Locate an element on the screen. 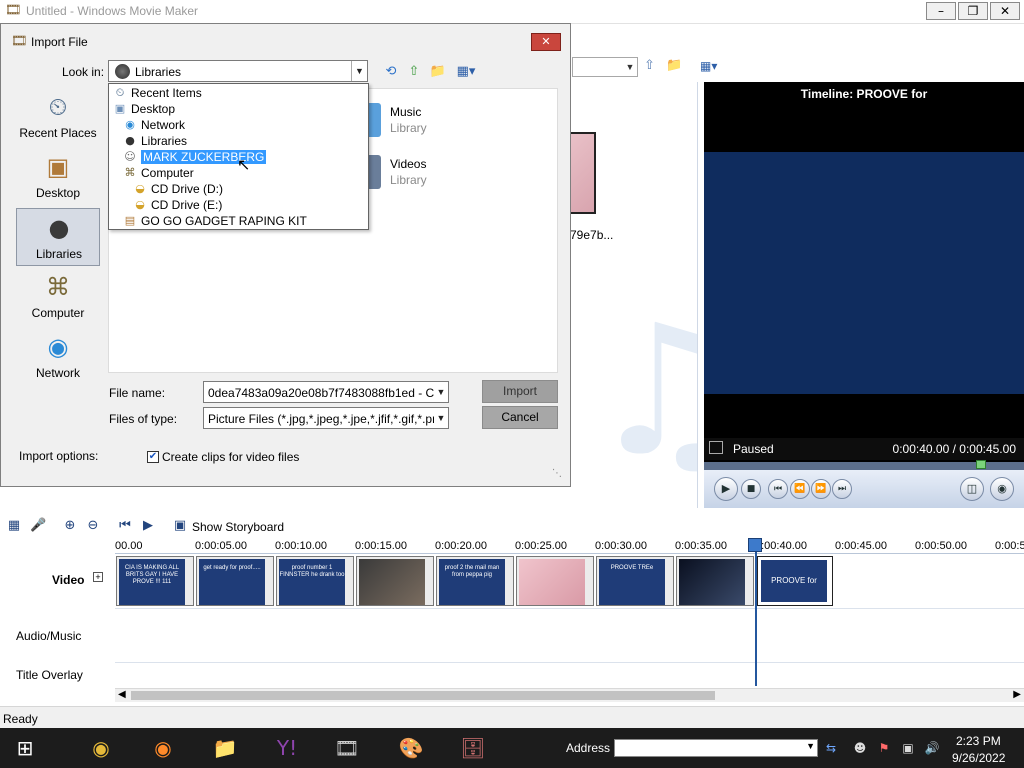 This screenshot has height=768, width=1024. volume-icon: 🔊 is located at coordinates (932, 748).